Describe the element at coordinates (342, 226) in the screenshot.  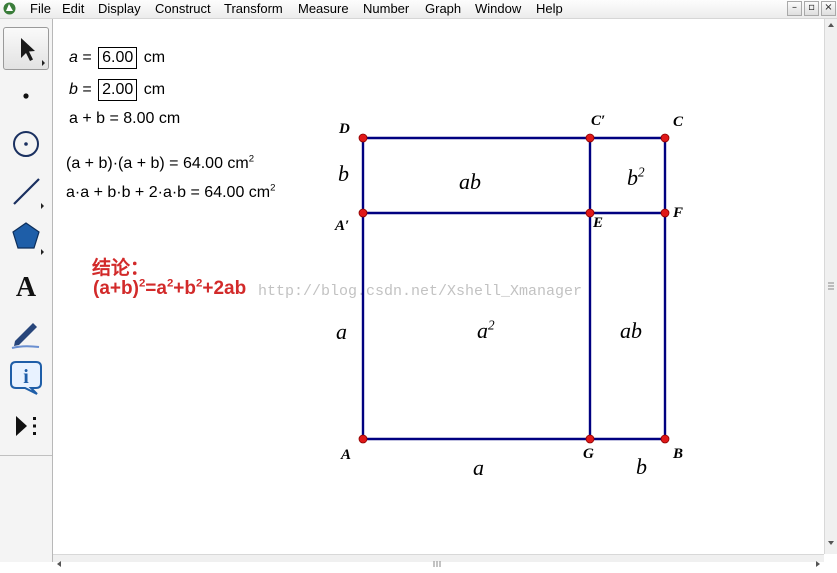
I see `label-Aprime: A′` at that location.